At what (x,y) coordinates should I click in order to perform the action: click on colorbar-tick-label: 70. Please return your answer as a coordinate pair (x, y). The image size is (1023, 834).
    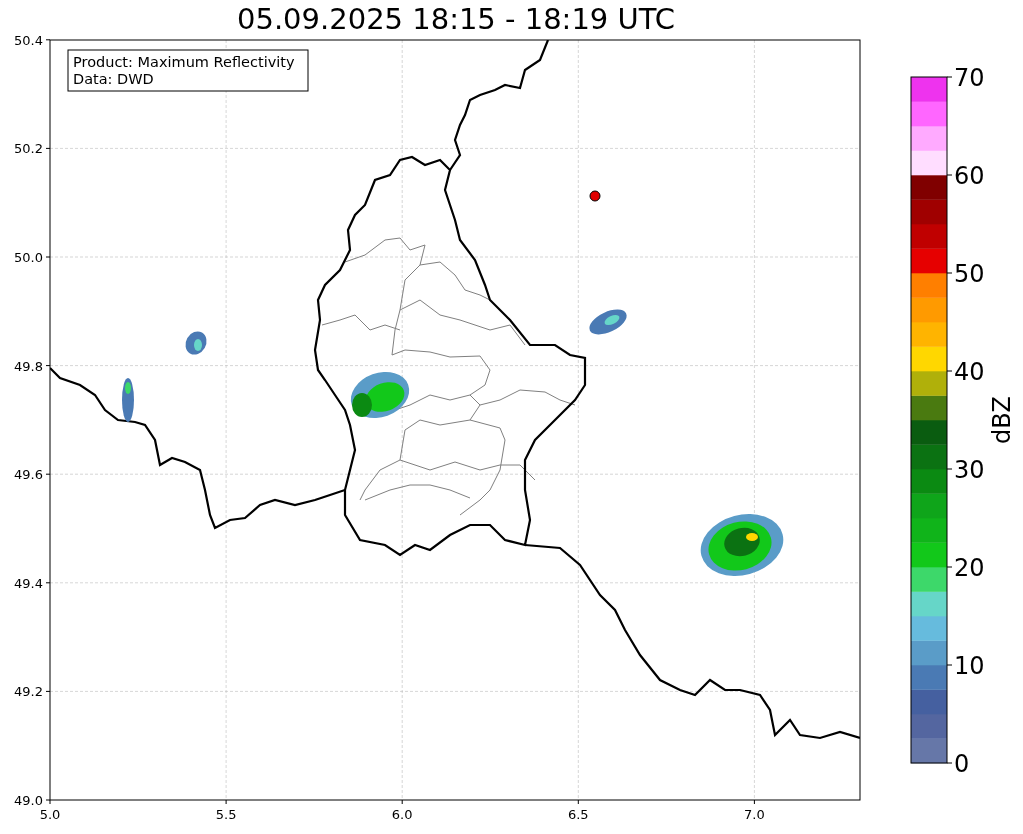
    Looking at the image, I should click on (969, 78).